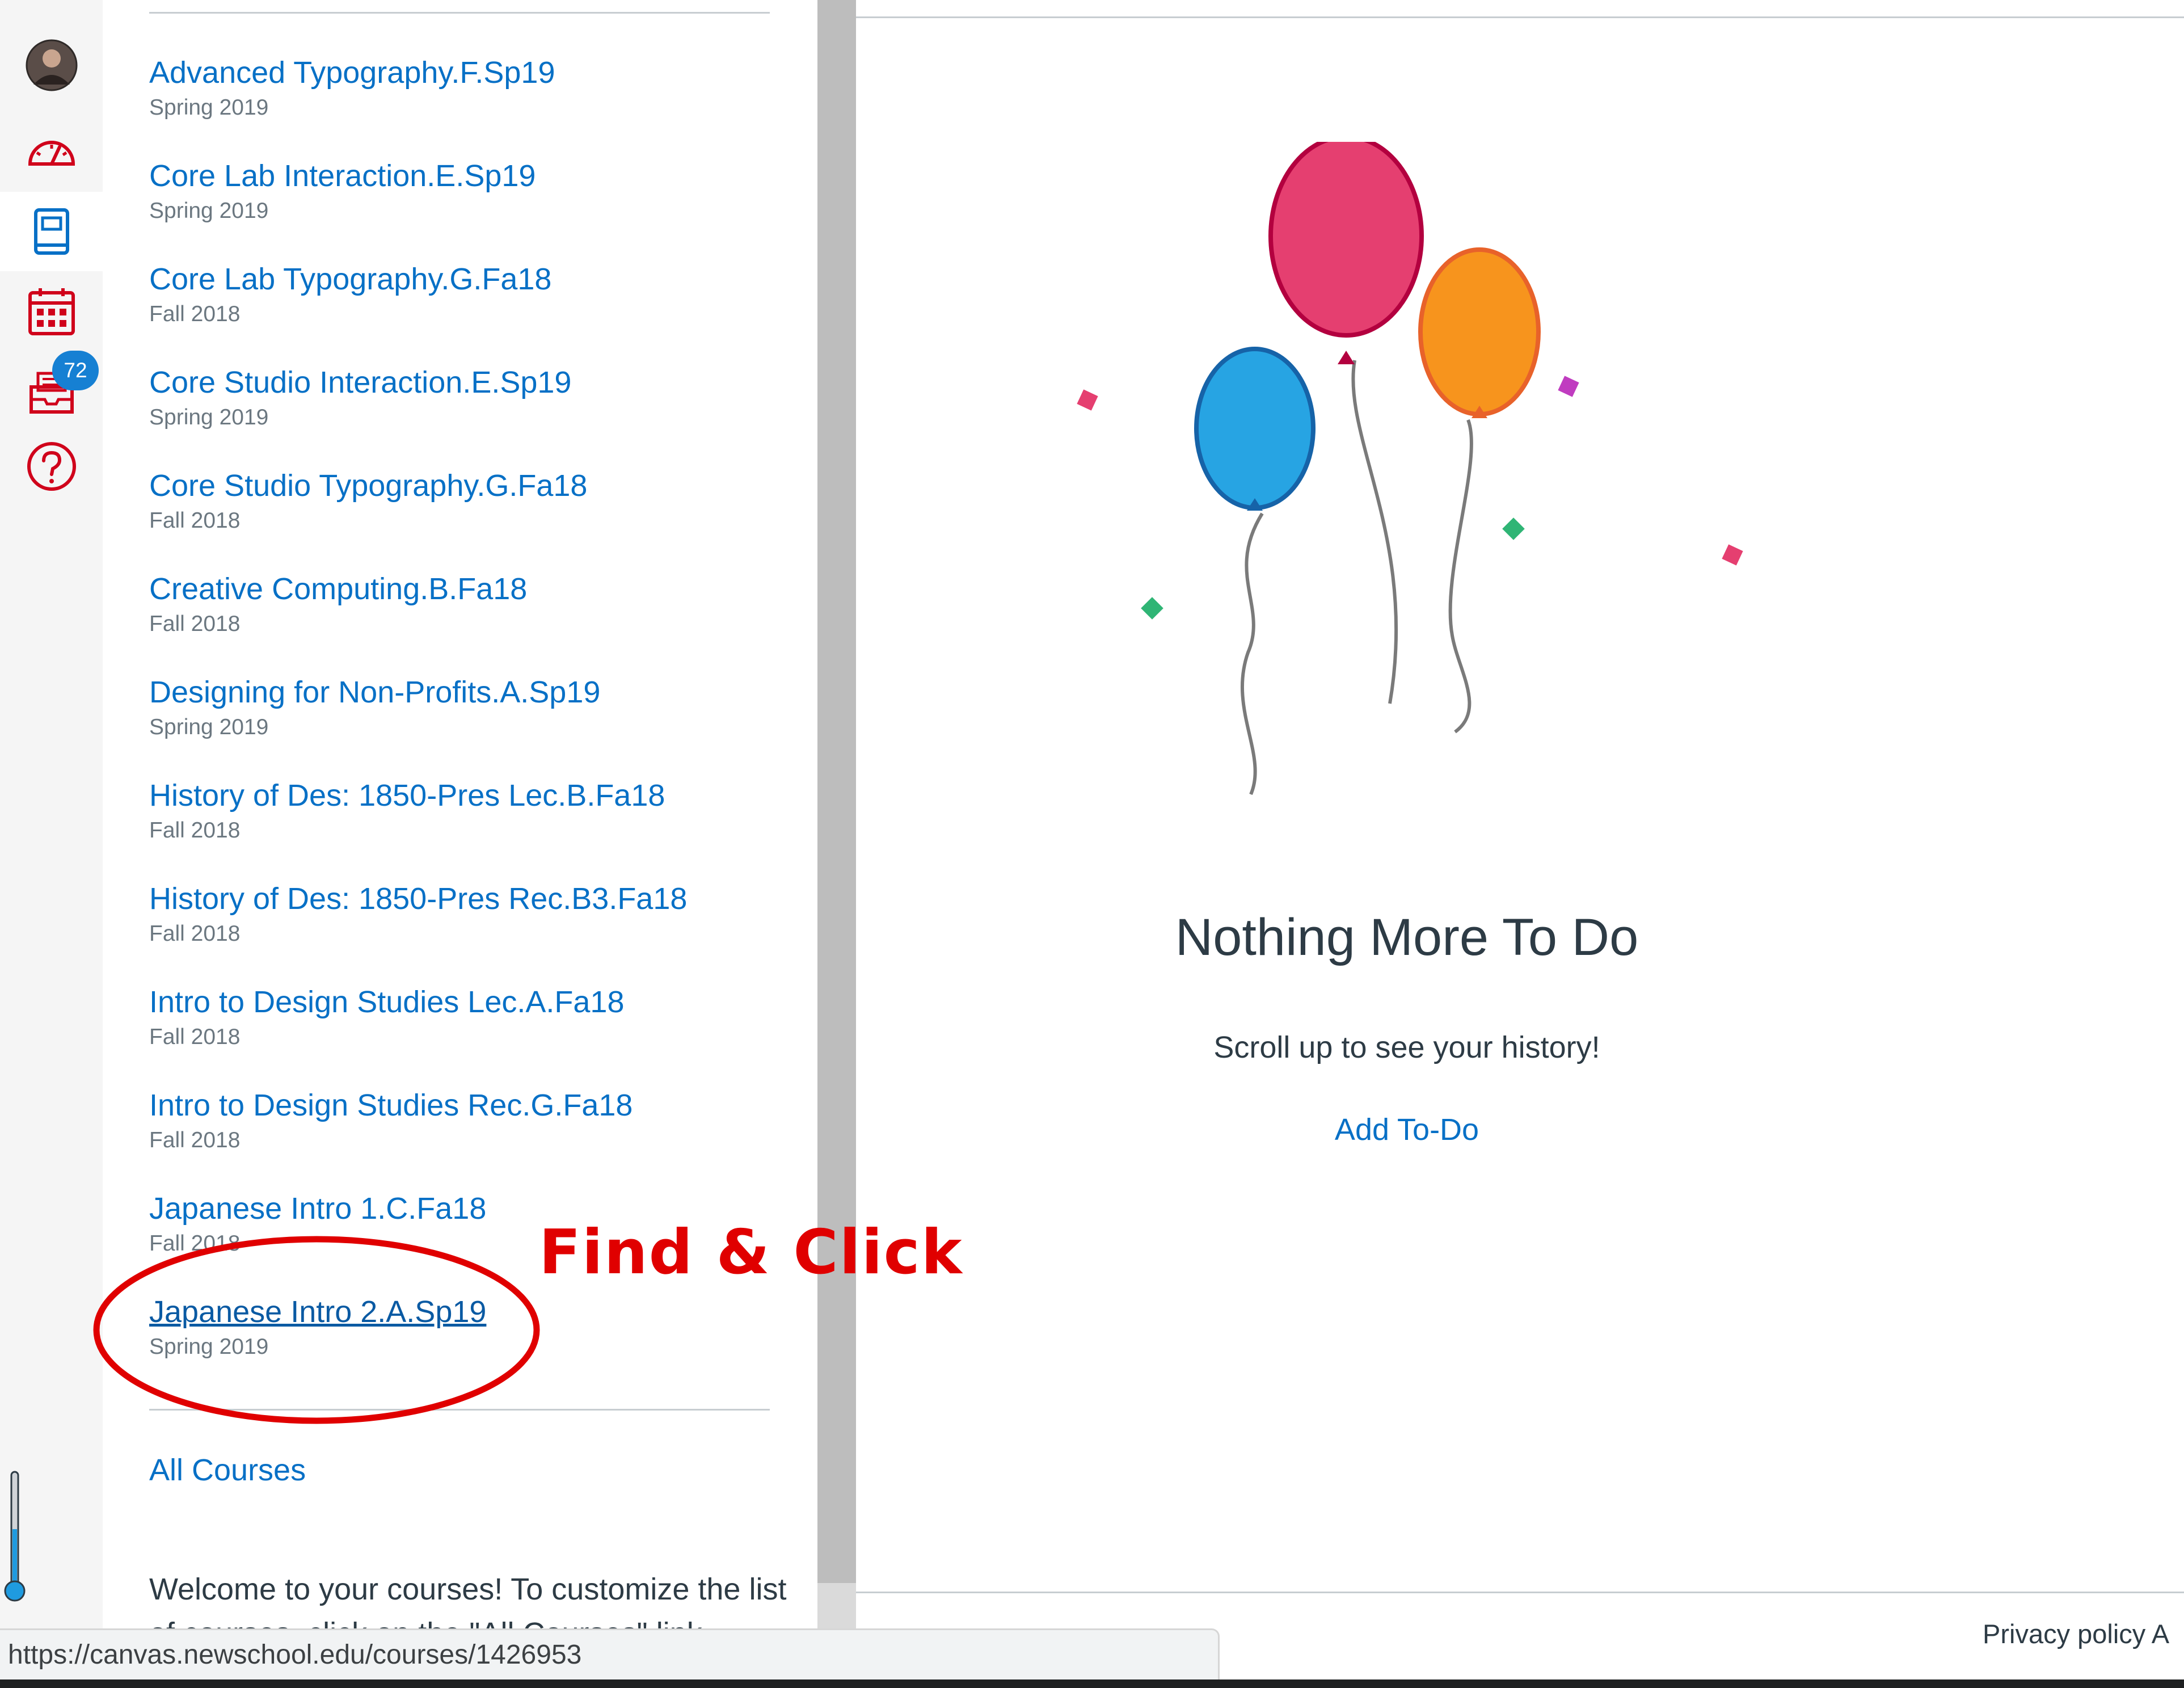 The width and height of the screenshot is (2184, 1688). I want to click on book-icon, so click(51, 231).